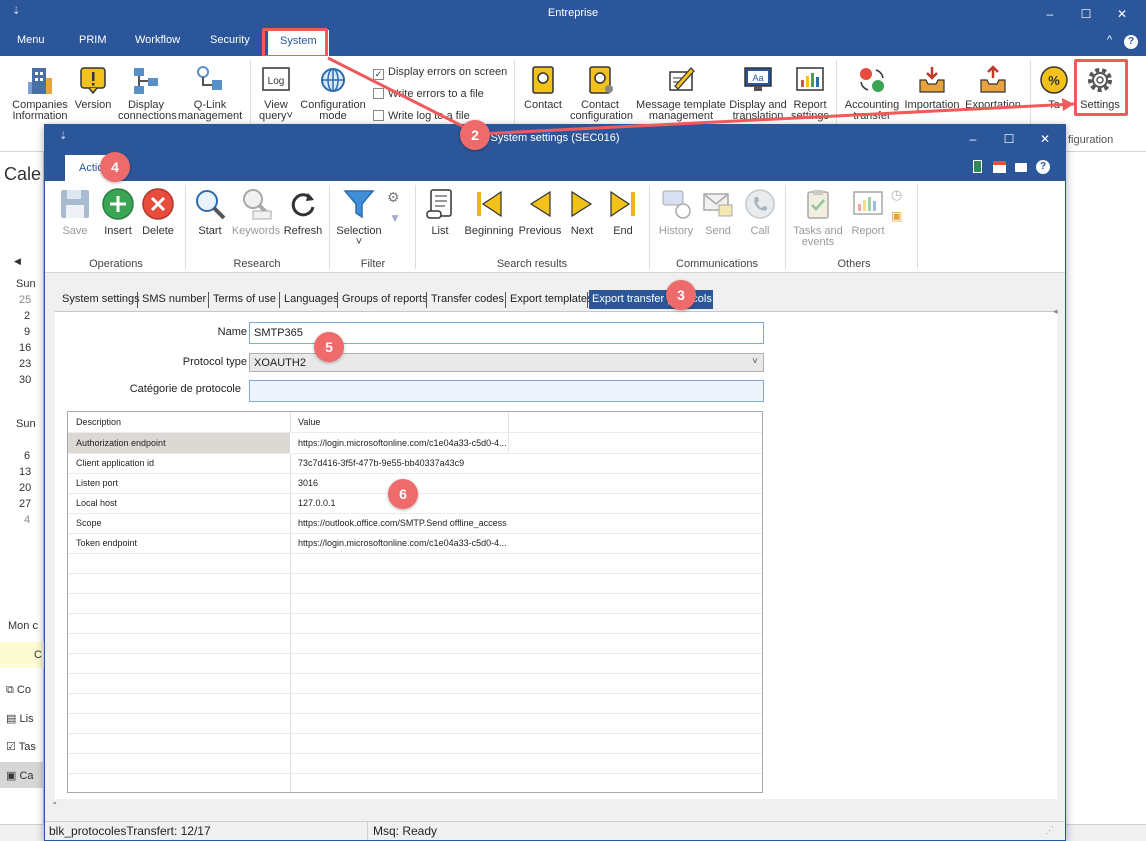 The height and width of the screenshot is (841, 1146). I want to click on list-button: List, so click(440, 212).